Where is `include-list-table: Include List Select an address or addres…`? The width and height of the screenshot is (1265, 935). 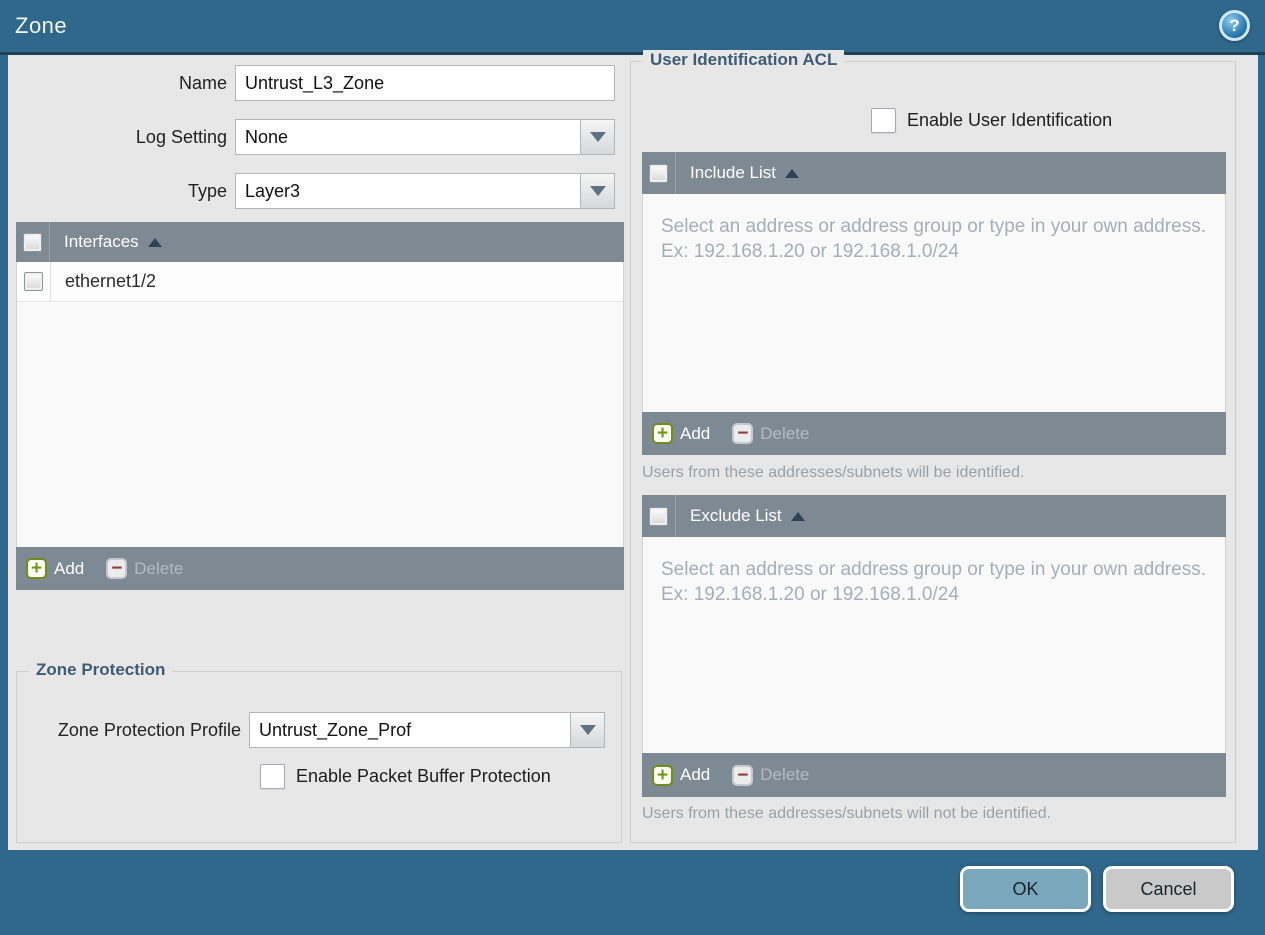
include-list-table: Include List Select an address or addres… is located at coordinates (934, 303).